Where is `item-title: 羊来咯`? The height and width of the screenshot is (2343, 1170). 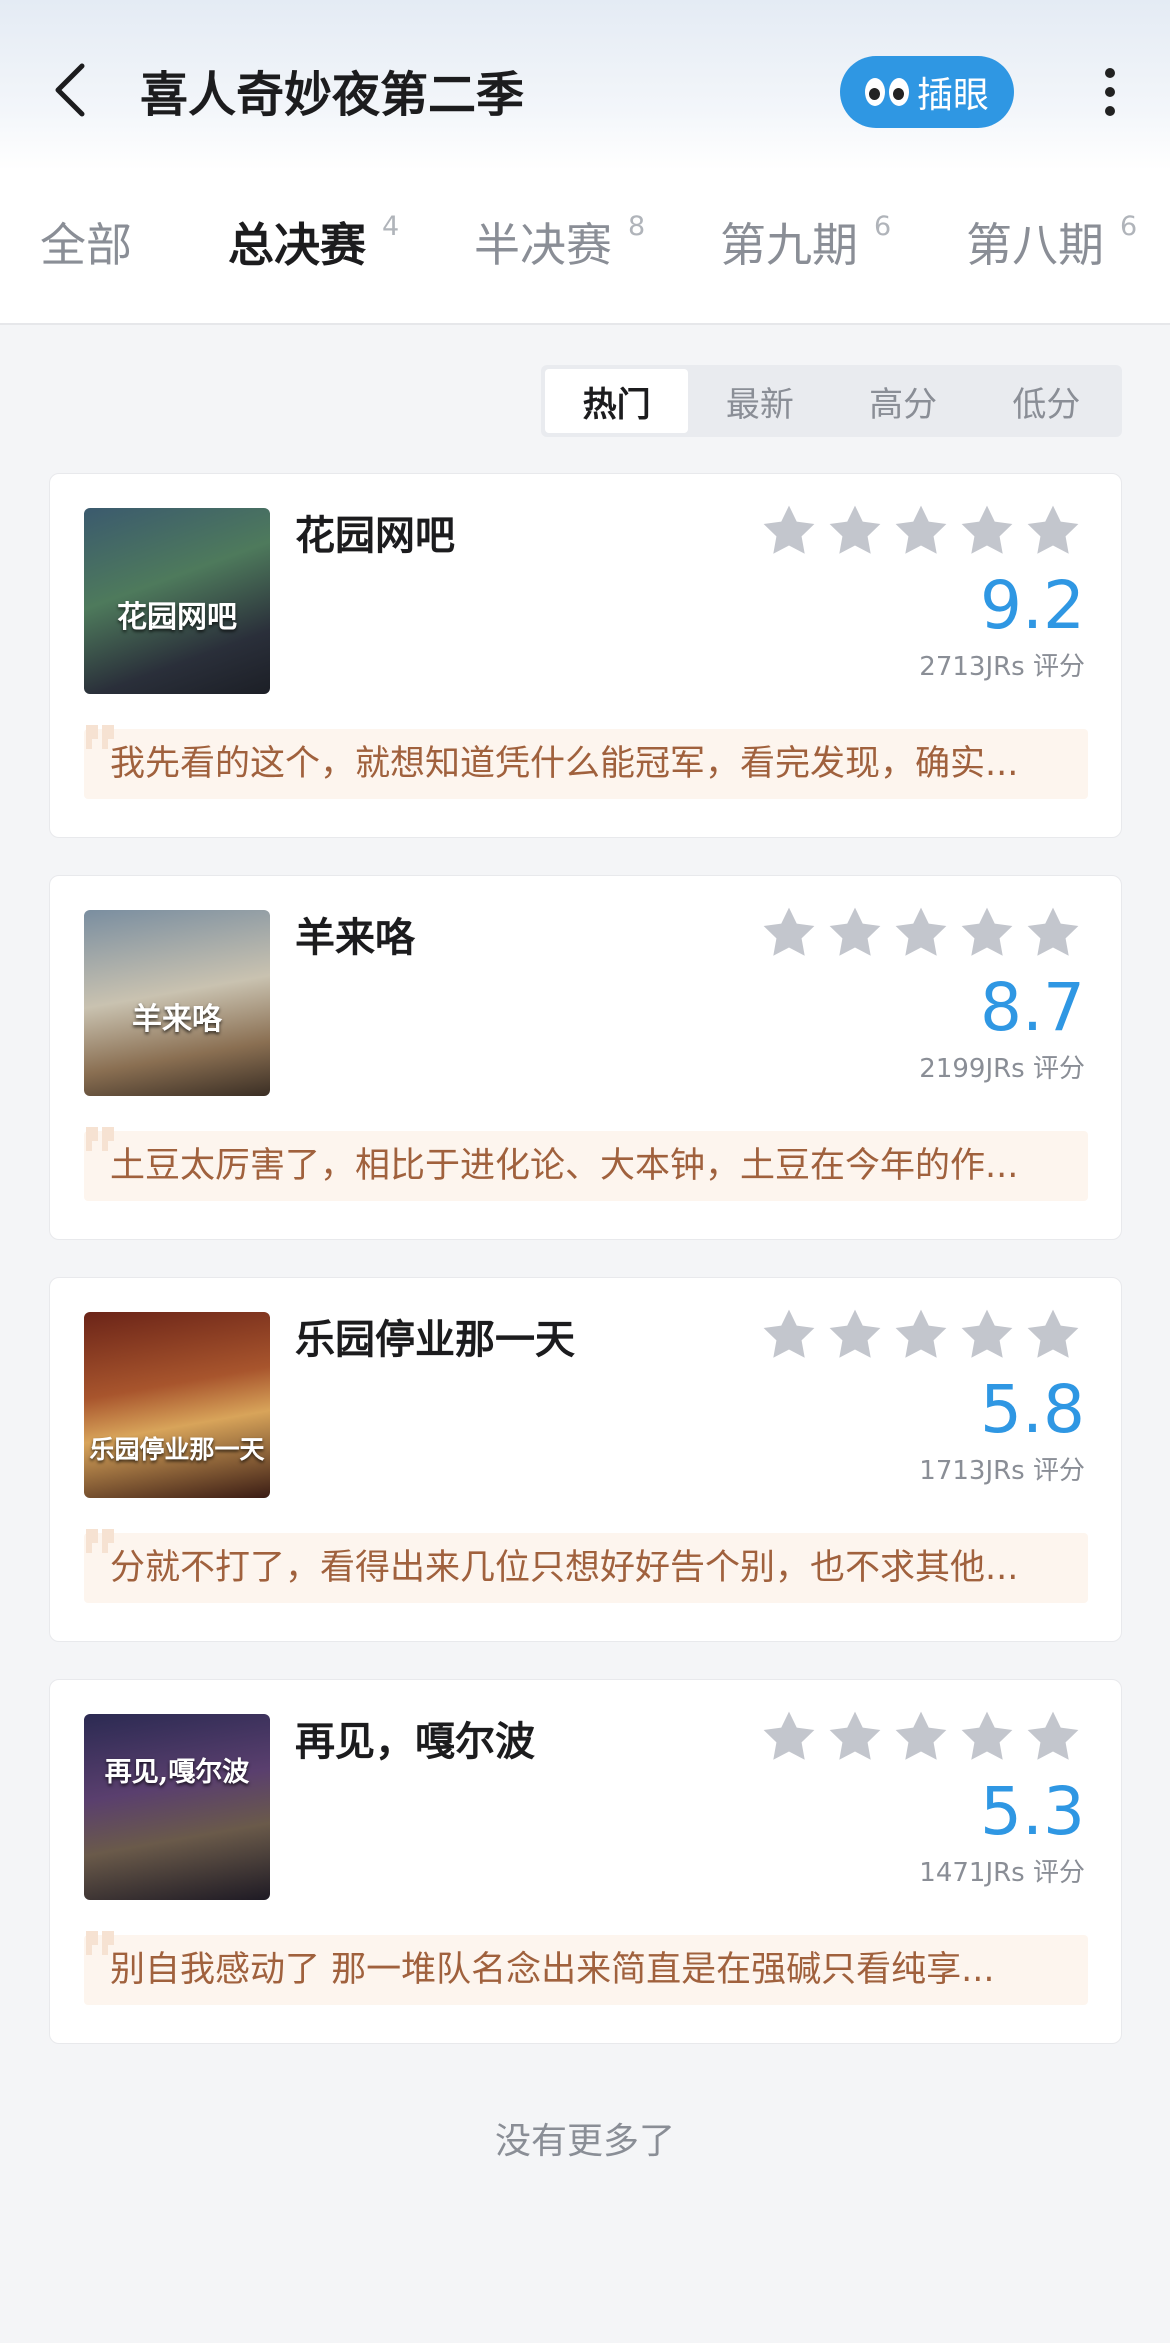
item-title: 羊来咯 is located at coordinates (355, 938).